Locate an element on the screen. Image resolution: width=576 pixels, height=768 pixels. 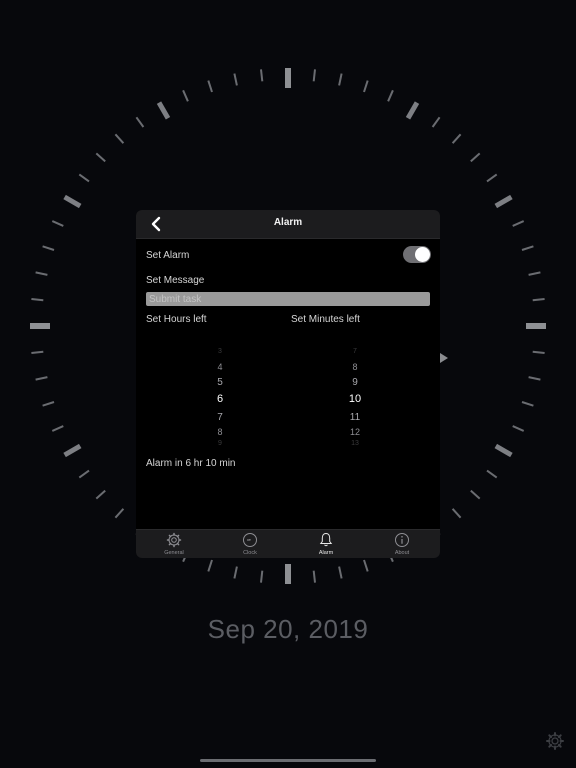
hours-value: 8 is located at coordinates (220, 432).